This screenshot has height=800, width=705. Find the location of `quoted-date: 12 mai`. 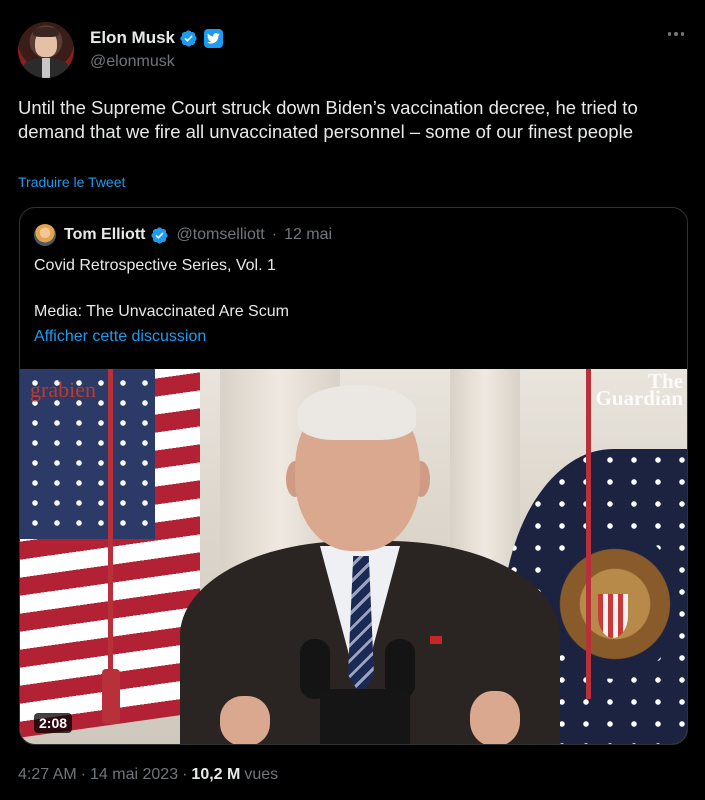

quoted-date: 12 mai is located at coordinates (308, 235).